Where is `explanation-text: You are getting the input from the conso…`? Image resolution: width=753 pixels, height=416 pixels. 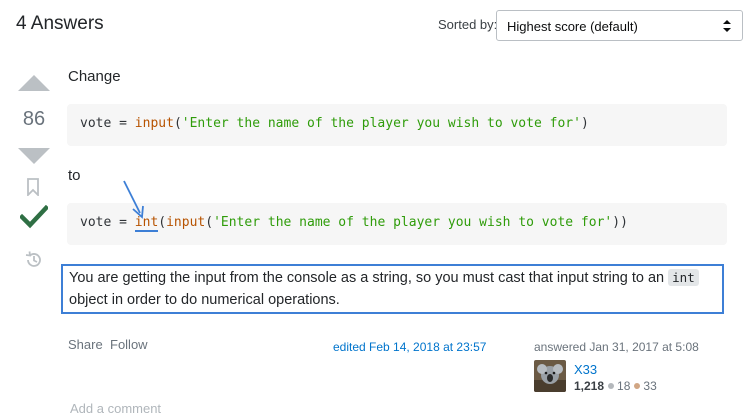
explanation-text: You are getting the input from the conso… is located at coordinates (369, 278).